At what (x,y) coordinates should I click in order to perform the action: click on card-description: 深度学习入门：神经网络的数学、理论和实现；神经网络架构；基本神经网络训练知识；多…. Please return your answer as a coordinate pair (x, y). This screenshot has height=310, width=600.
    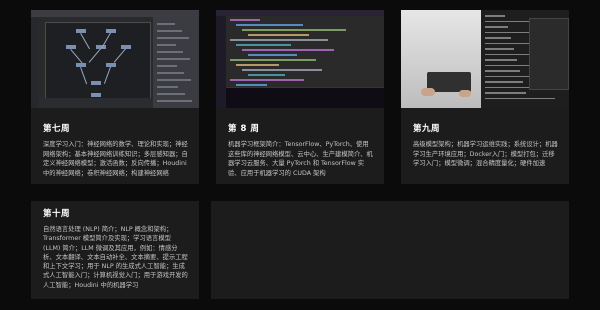
    Looking at the image, I should click on (115, 159).